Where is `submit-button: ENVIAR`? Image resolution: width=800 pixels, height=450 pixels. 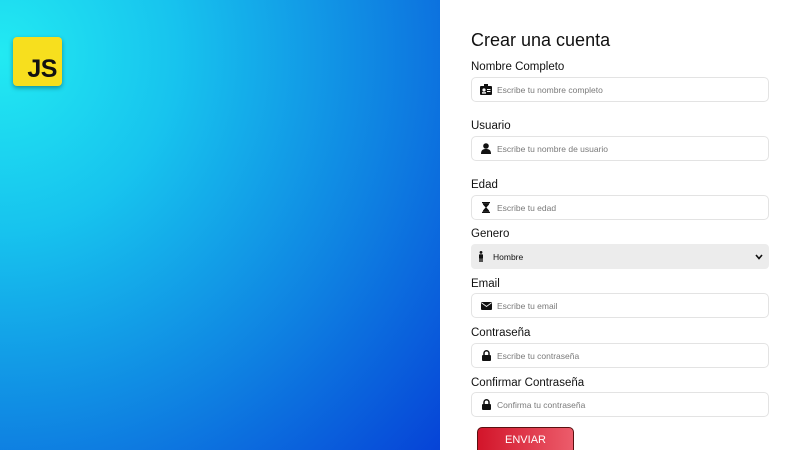
submit-button: ENVIAR is located at coordinates (525, 438).